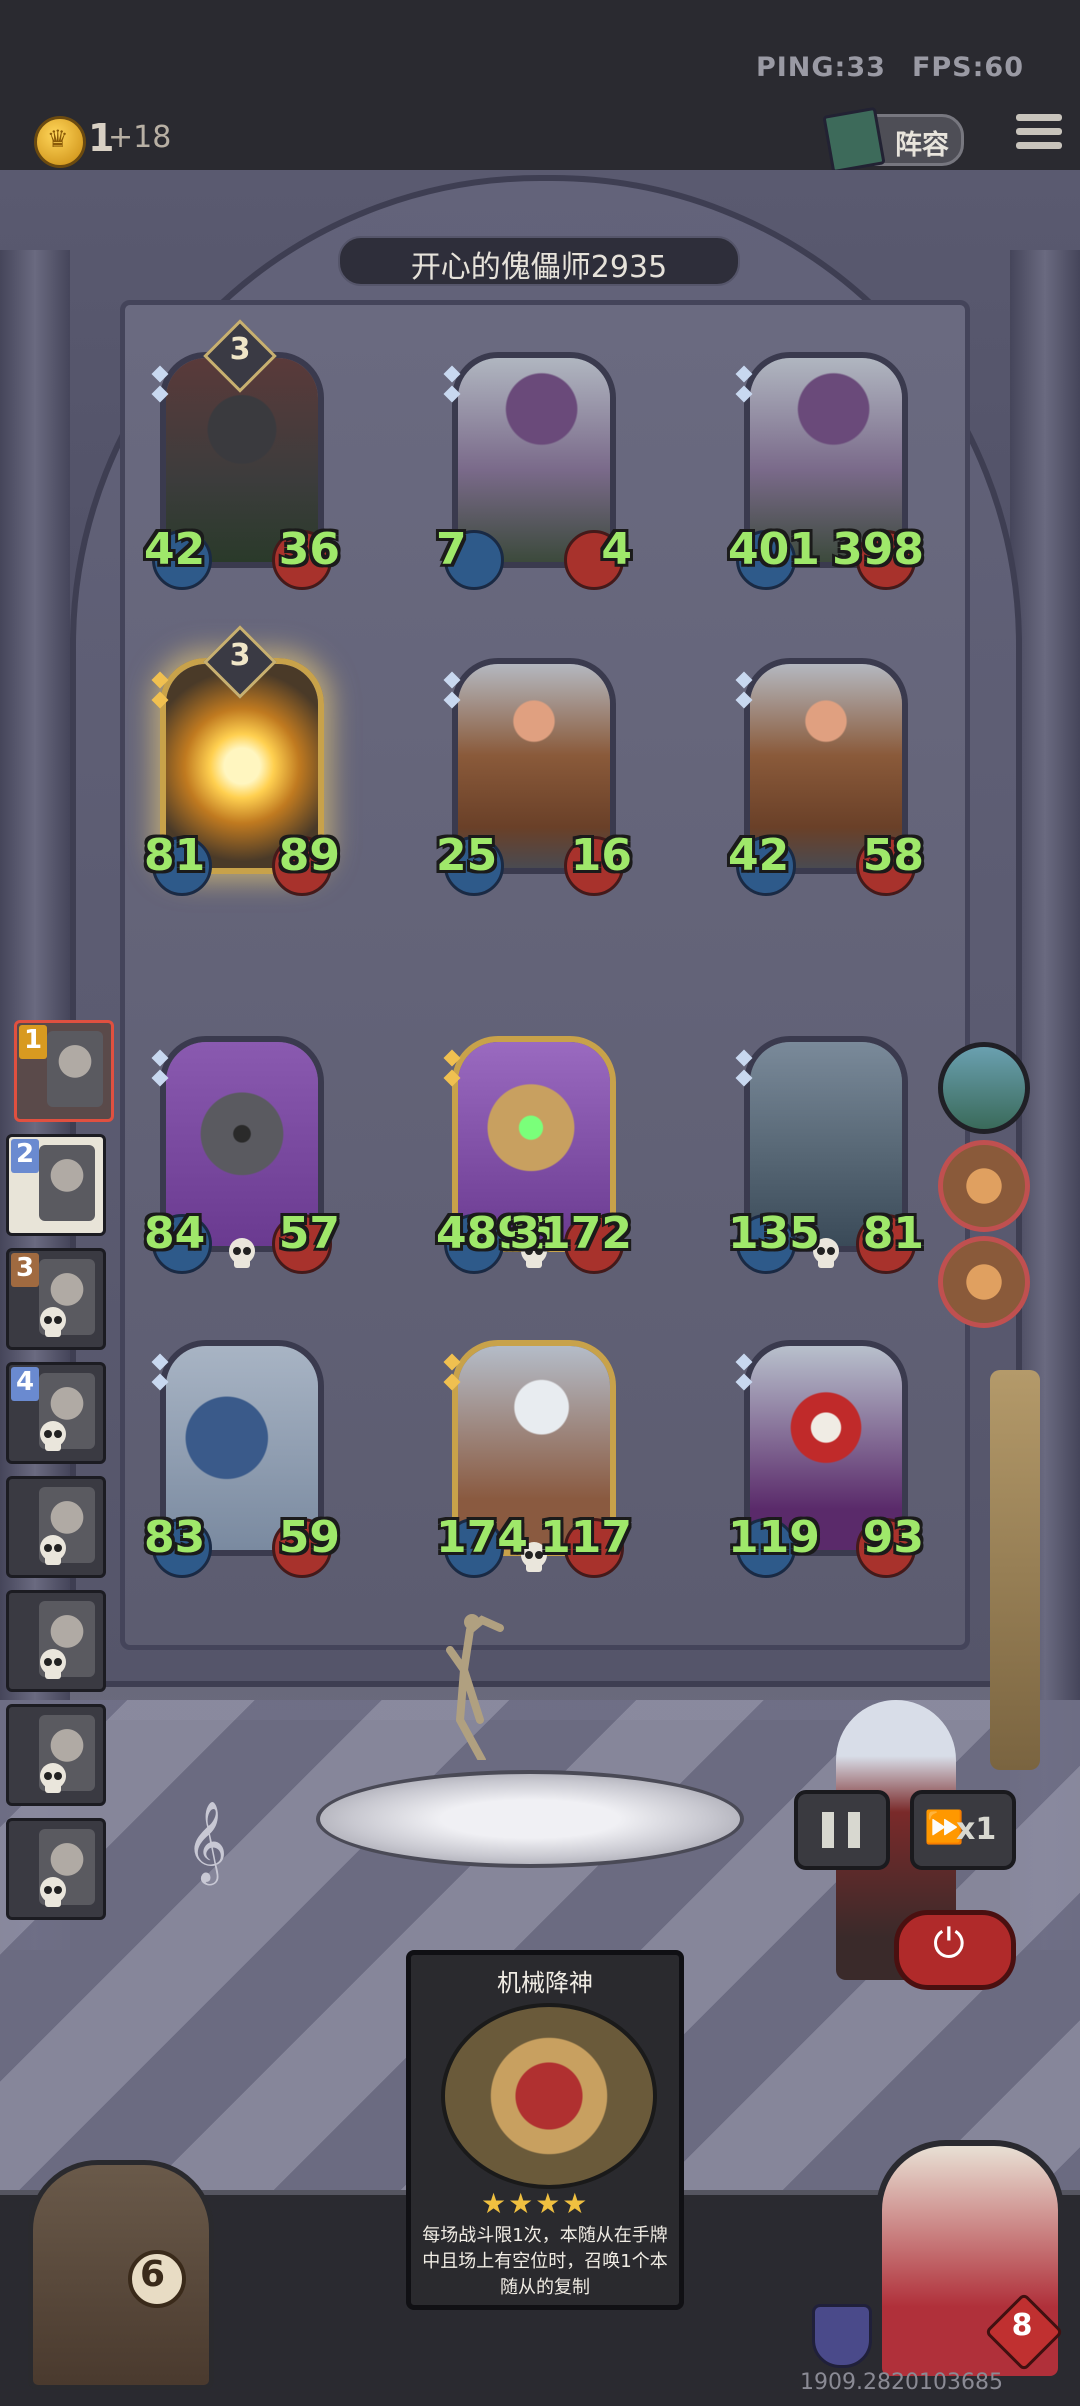 This screenshot has height=2406, width=1080. I want to click on shield-knight-minion: 3 42 36, so click(242, 455).